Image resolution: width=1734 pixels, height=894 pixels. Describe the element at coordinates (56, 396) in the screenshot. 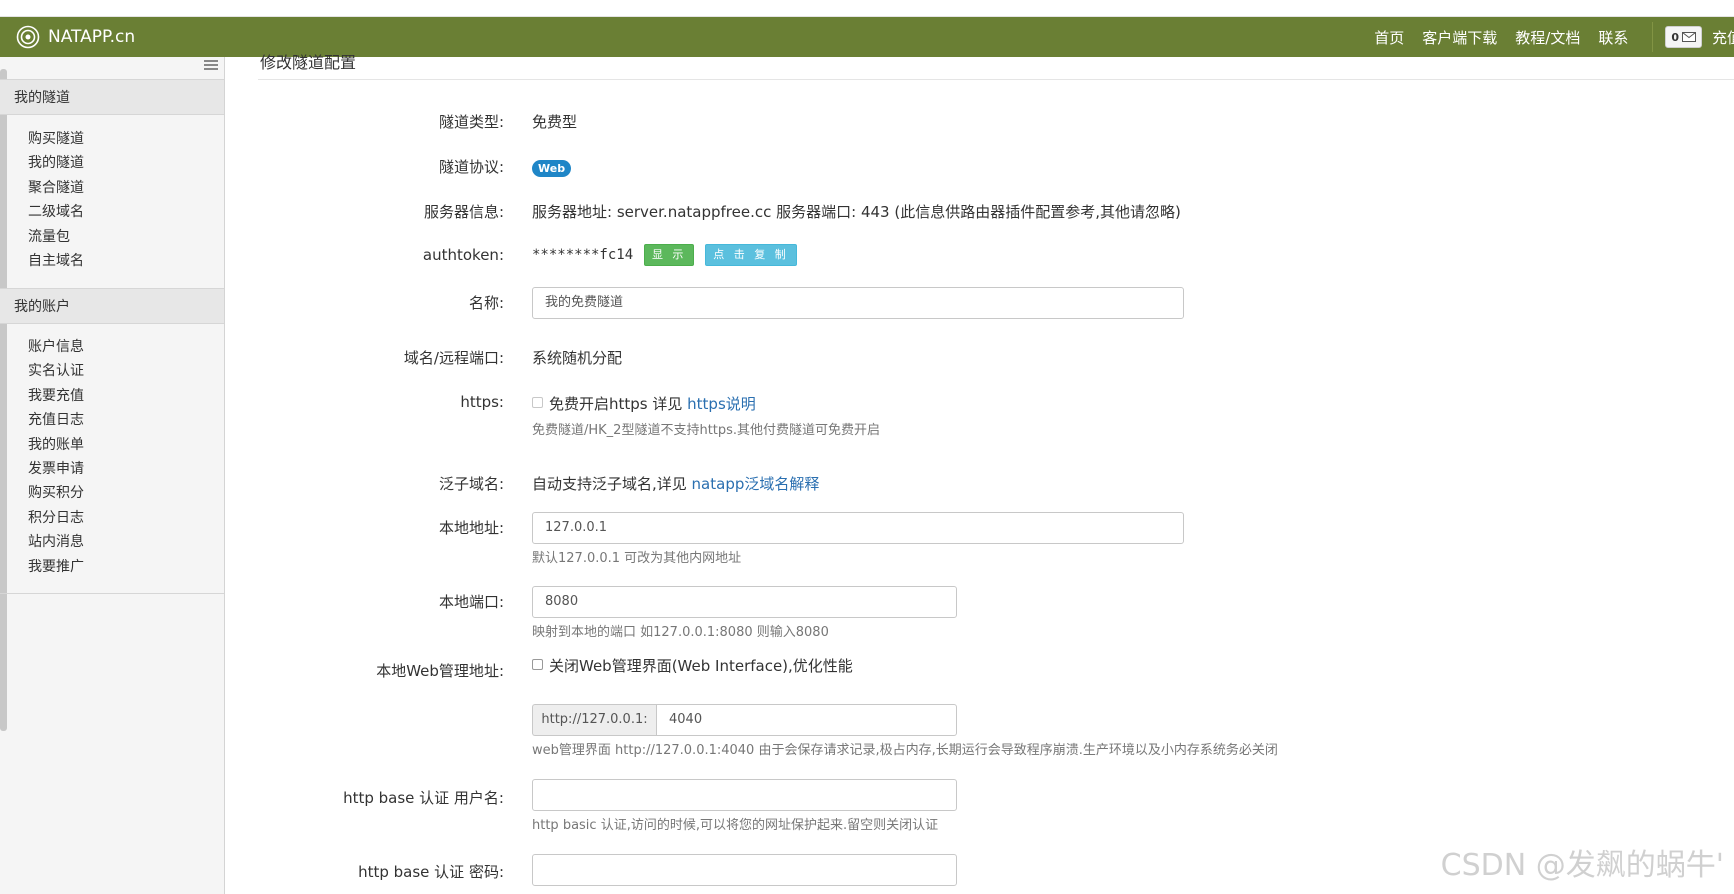

I see `sidebar-item-recharge: 我要充值` at that location.